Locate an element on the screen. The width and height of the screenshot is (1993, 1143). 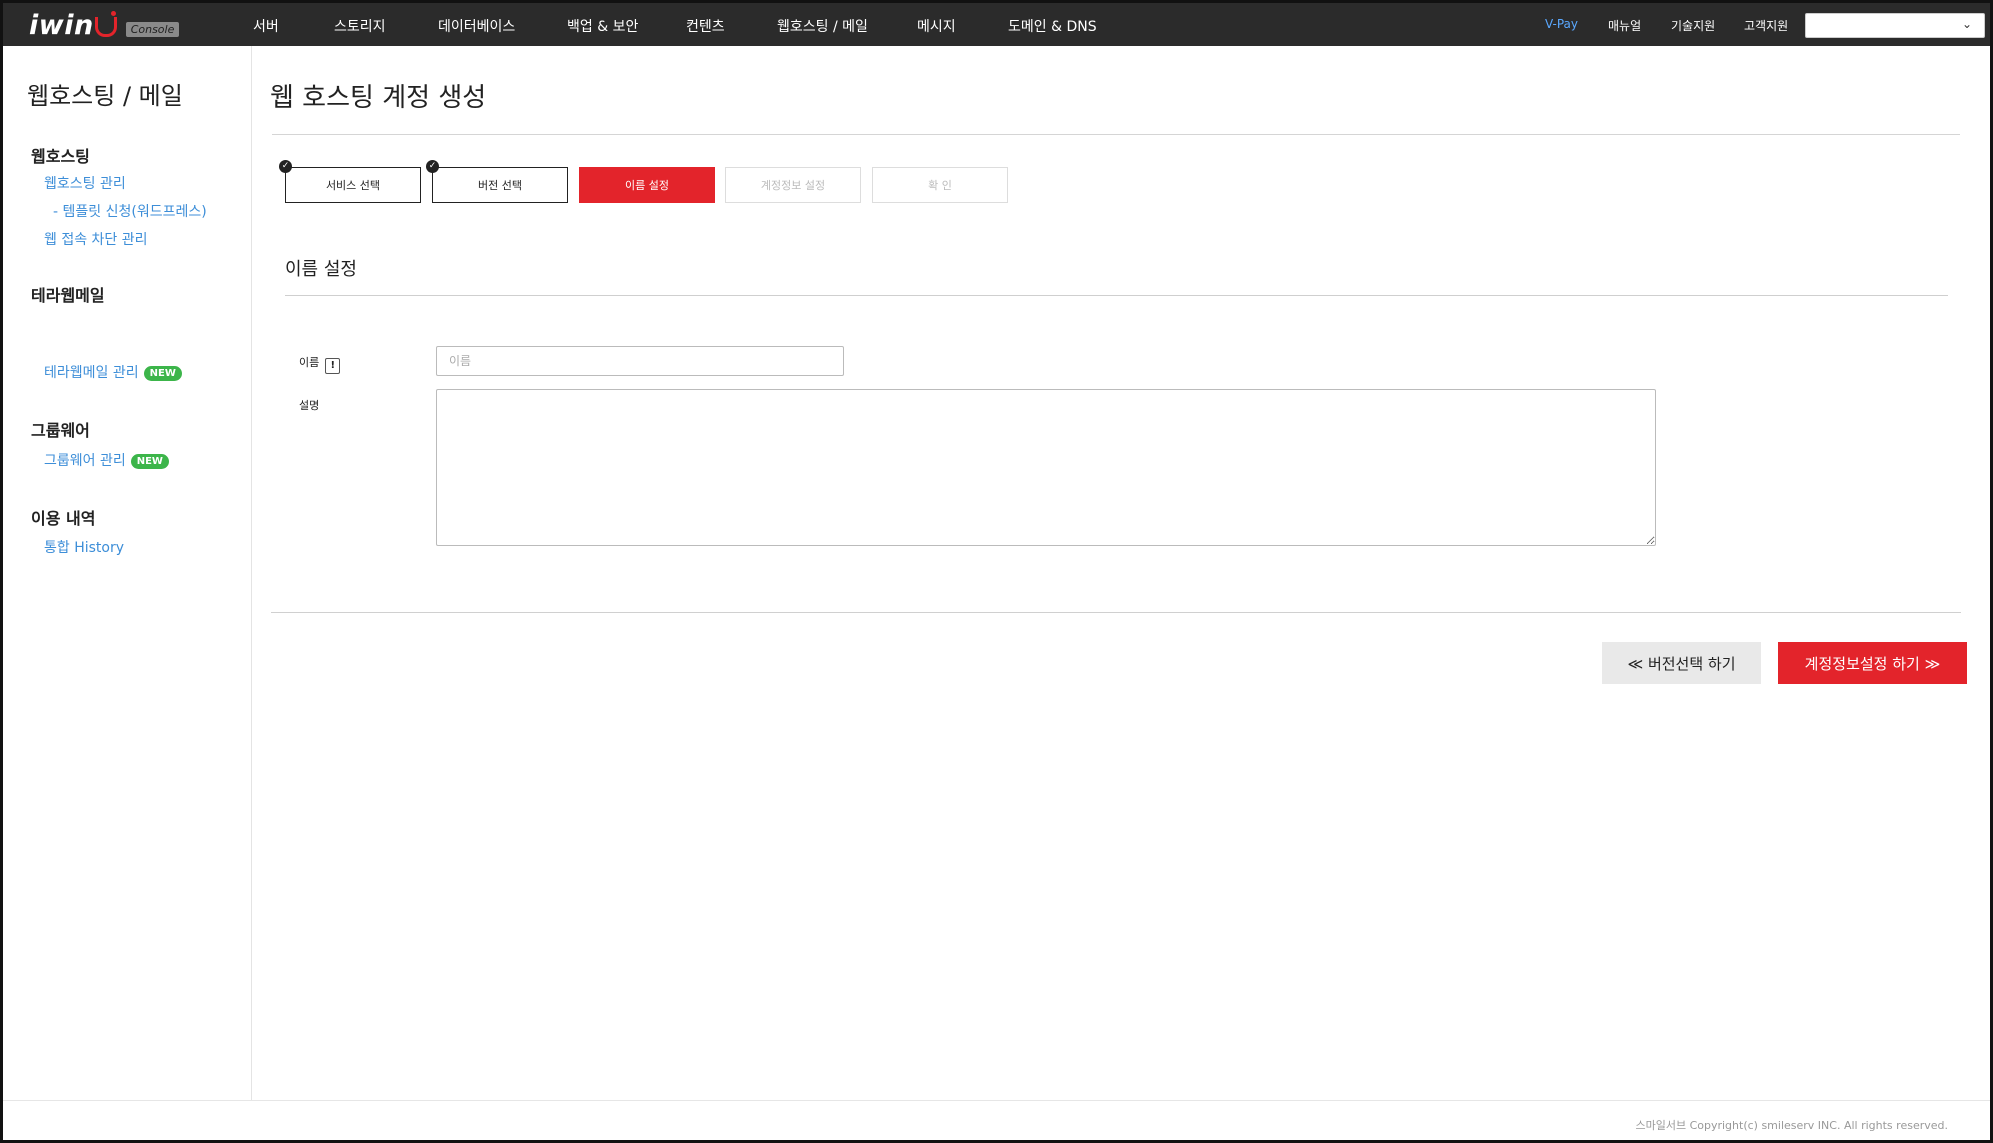
step-account-info-setting: 계정정보 설정 is located at coordinates (793, 185).